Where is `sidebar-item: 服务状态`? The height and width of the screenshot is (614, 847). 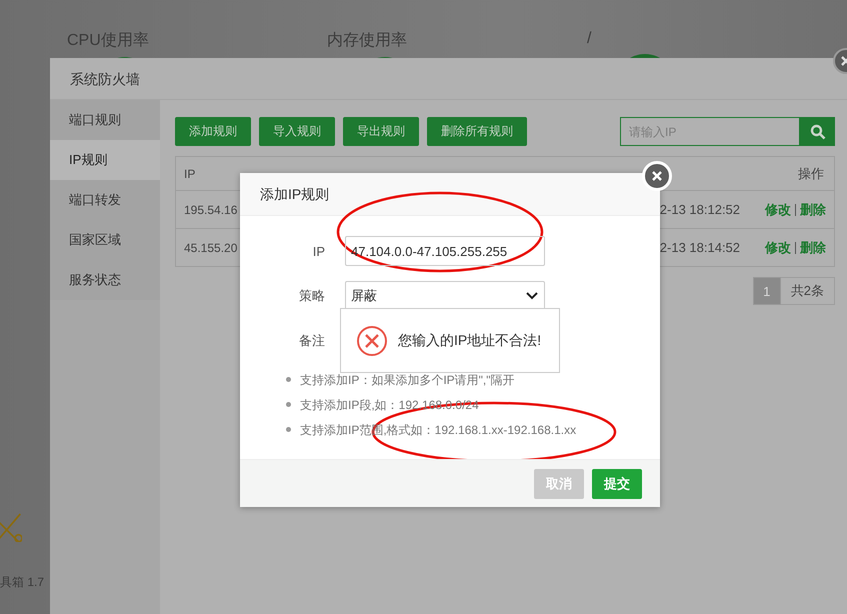
sidebar-item: 服务状态 is located at coordinates (105, 280).